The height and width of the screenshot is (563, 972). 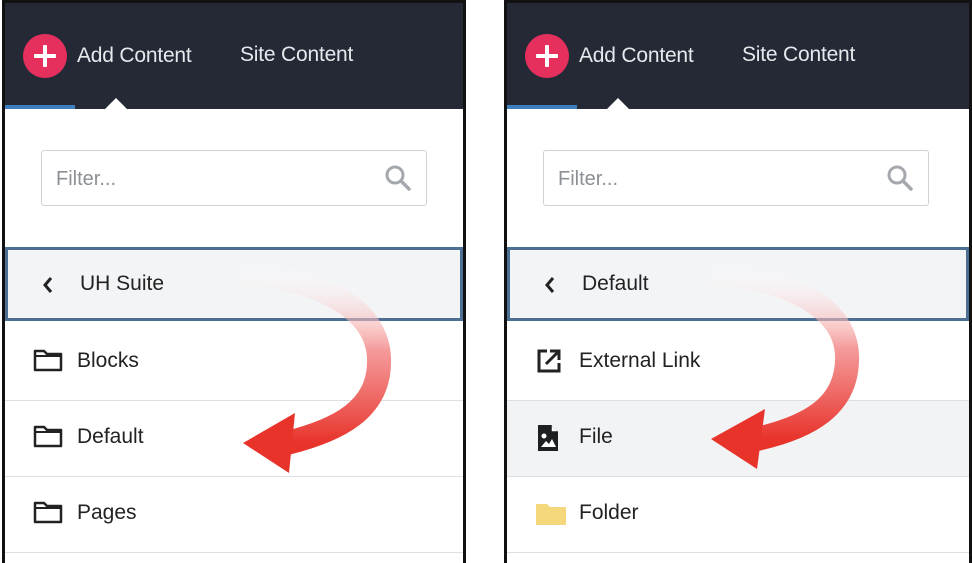 What do you see at coordinates (738, 439) in the screenshot?
I see `list-item-file: File` at bounding box center [738, 439].